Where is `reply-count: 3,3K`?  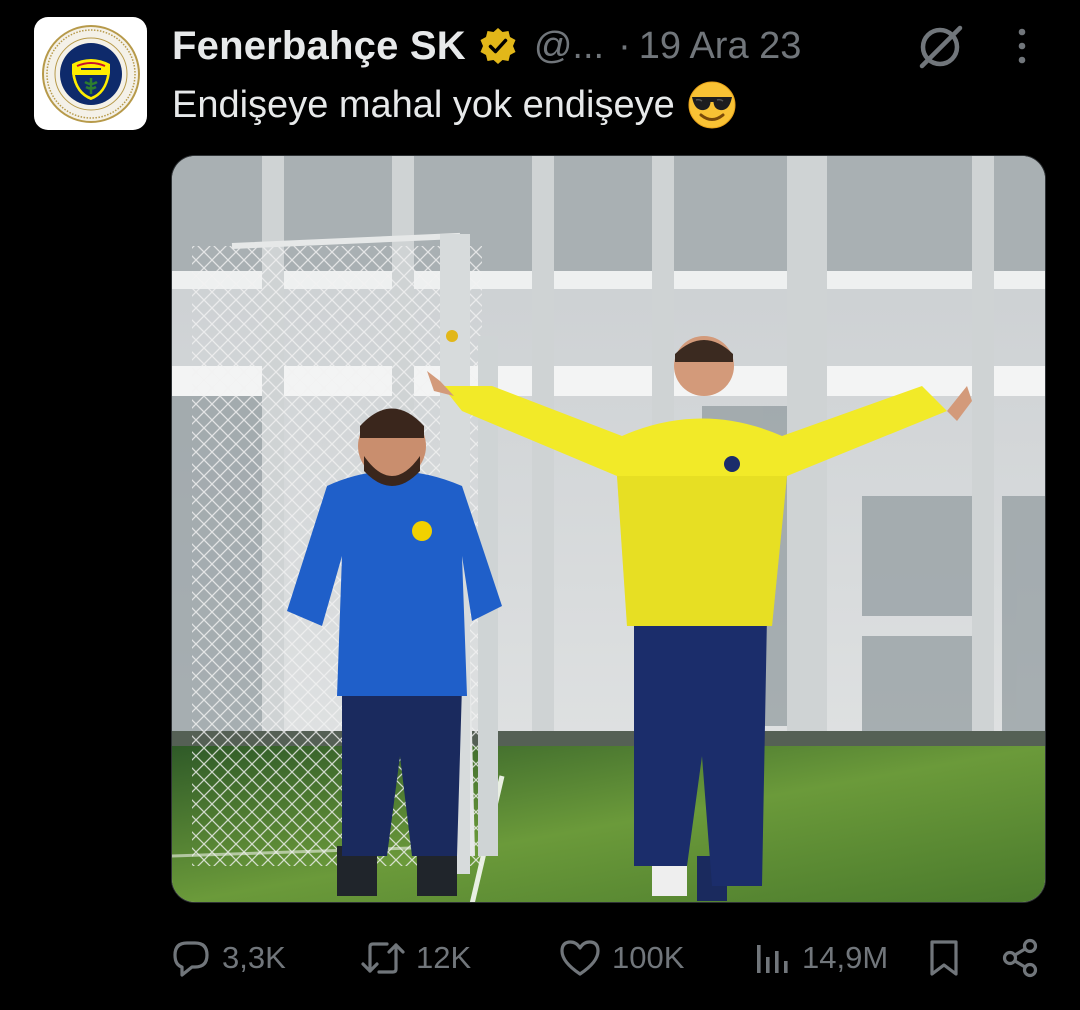 reply-count: 3,3K is located at coordinates (254, 957).